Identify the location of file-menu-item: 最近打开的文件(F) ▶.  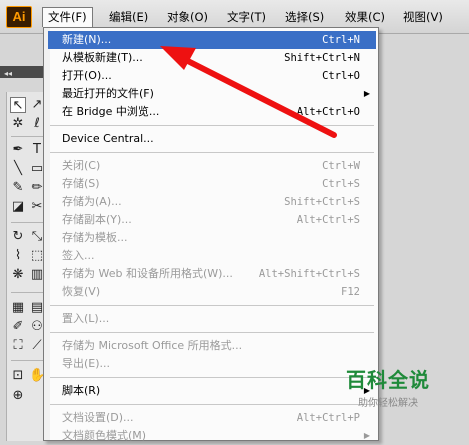
(212, 94).